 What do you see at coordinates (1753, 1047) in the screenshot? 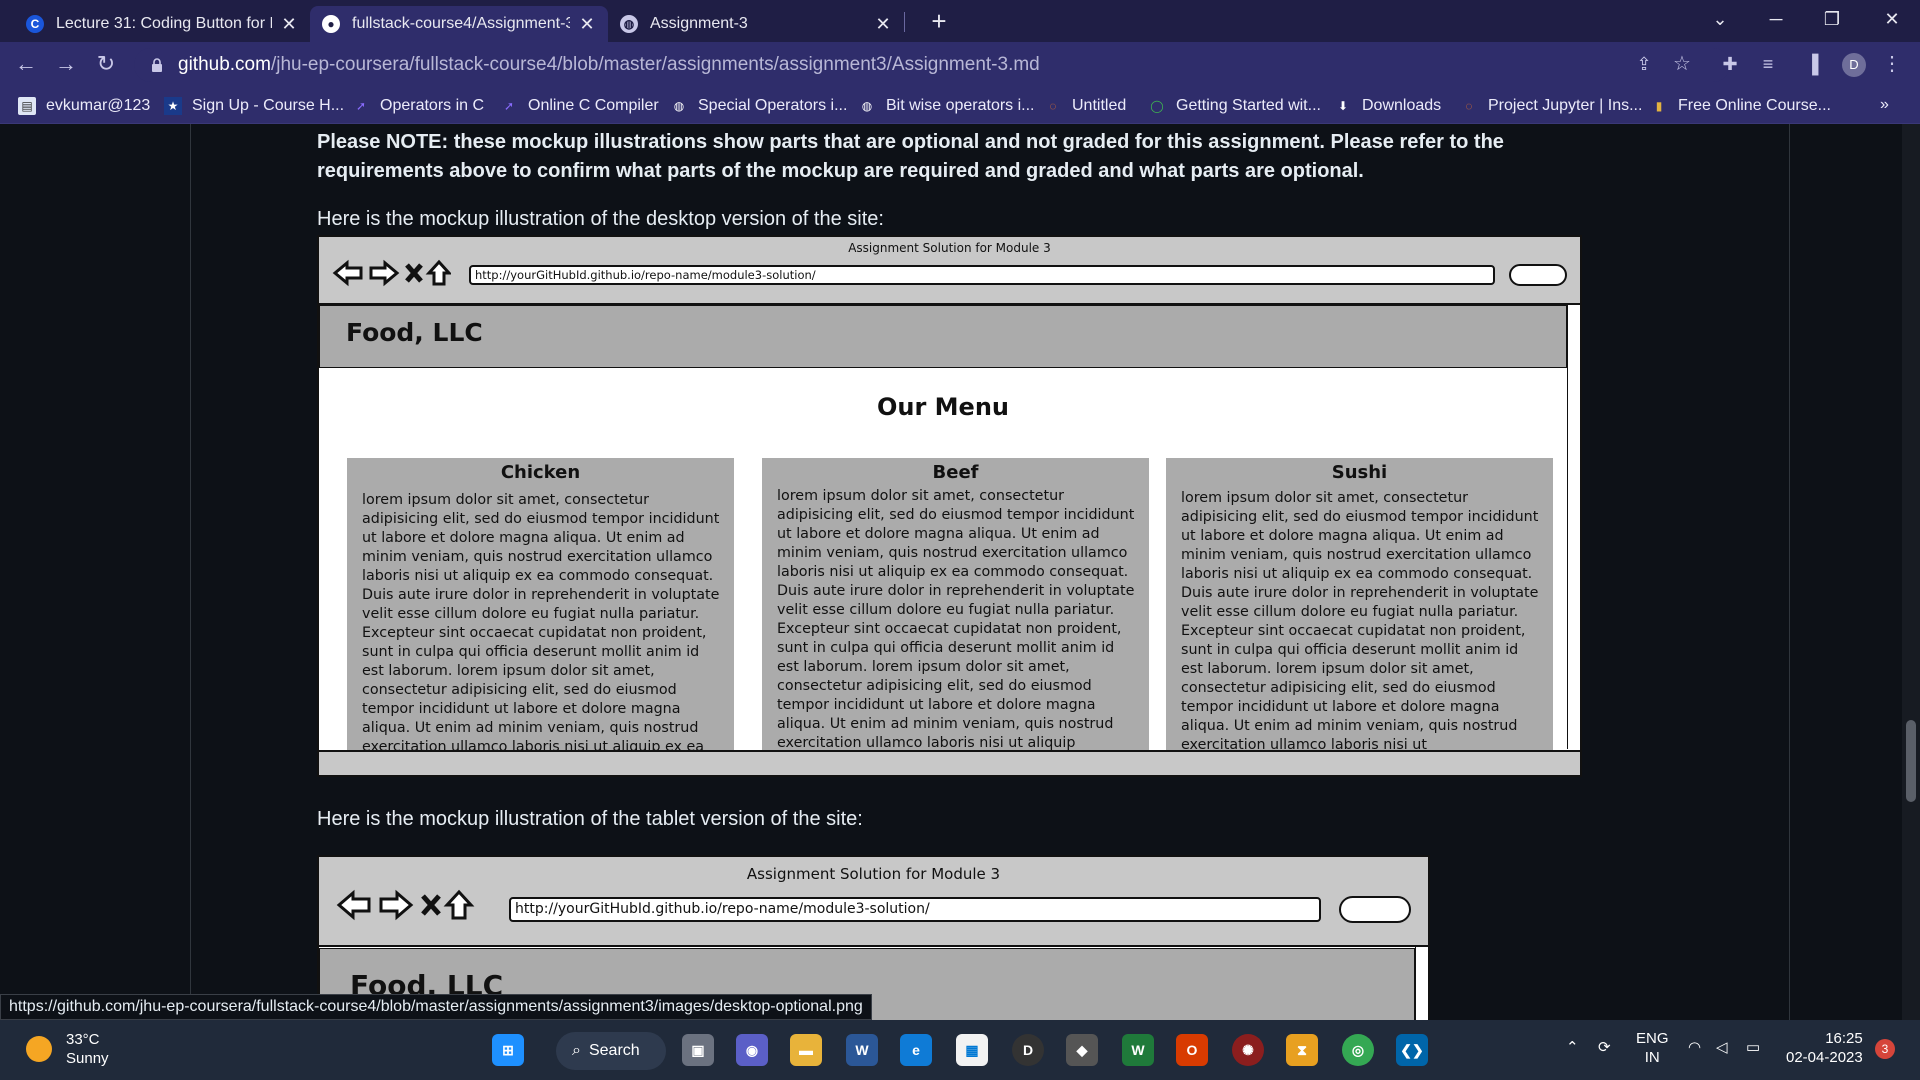
I see `battery-icon: ▭` at bounding box center [1753, 1047].